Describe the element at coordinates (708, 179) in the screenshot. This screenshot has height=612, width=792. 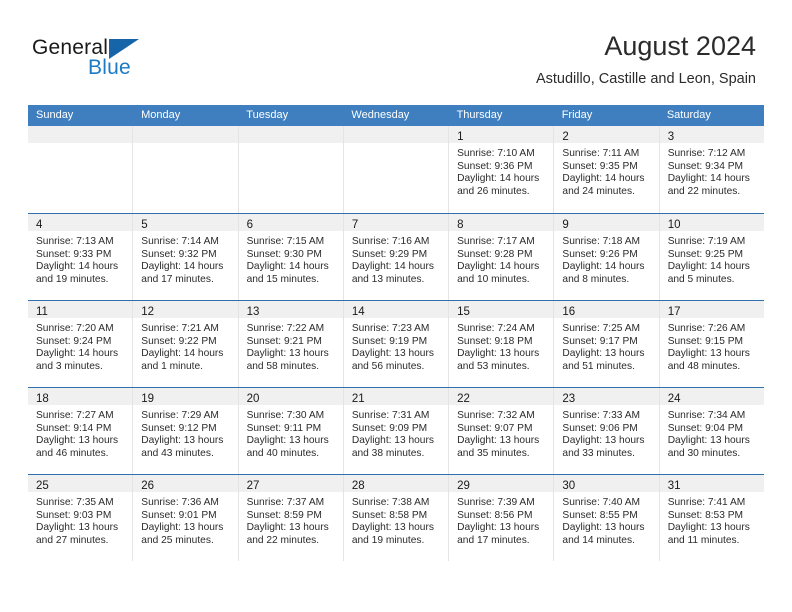
I see `daylight-text-line1: Daylight: 14 hours` at that location.